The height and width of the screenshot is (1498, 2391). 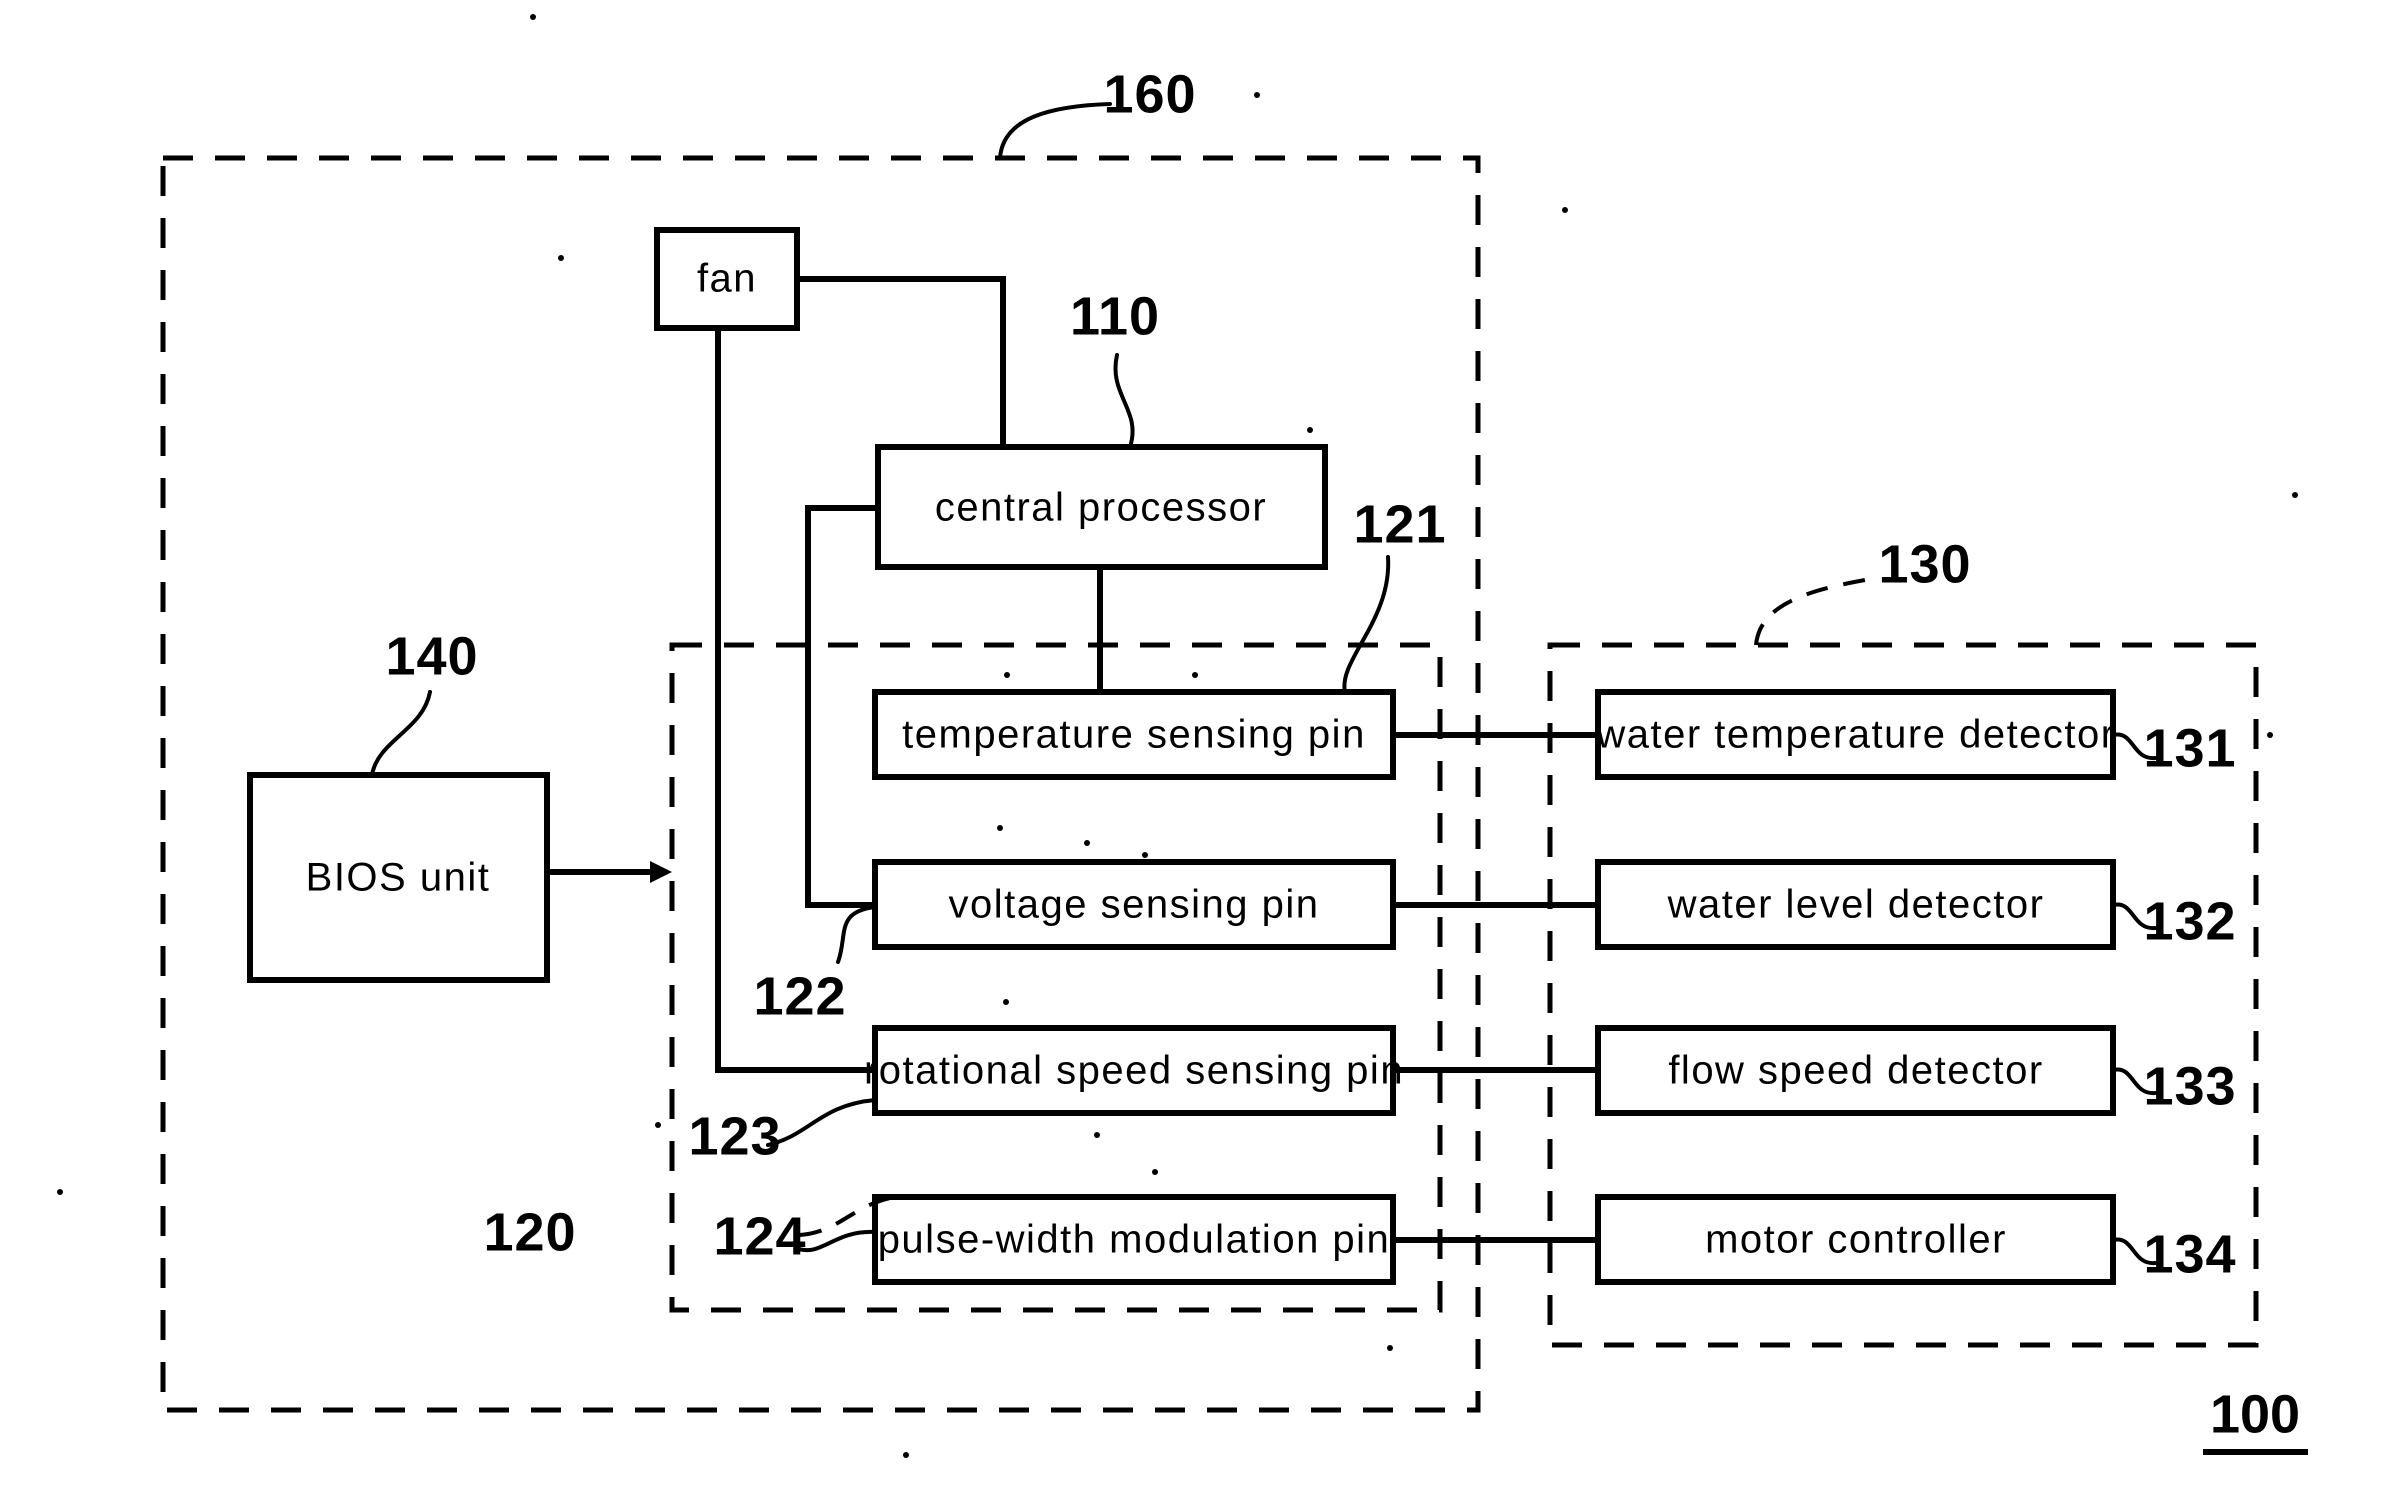 I want to click on ref-number-122: 122, so click(x=799, y=996).